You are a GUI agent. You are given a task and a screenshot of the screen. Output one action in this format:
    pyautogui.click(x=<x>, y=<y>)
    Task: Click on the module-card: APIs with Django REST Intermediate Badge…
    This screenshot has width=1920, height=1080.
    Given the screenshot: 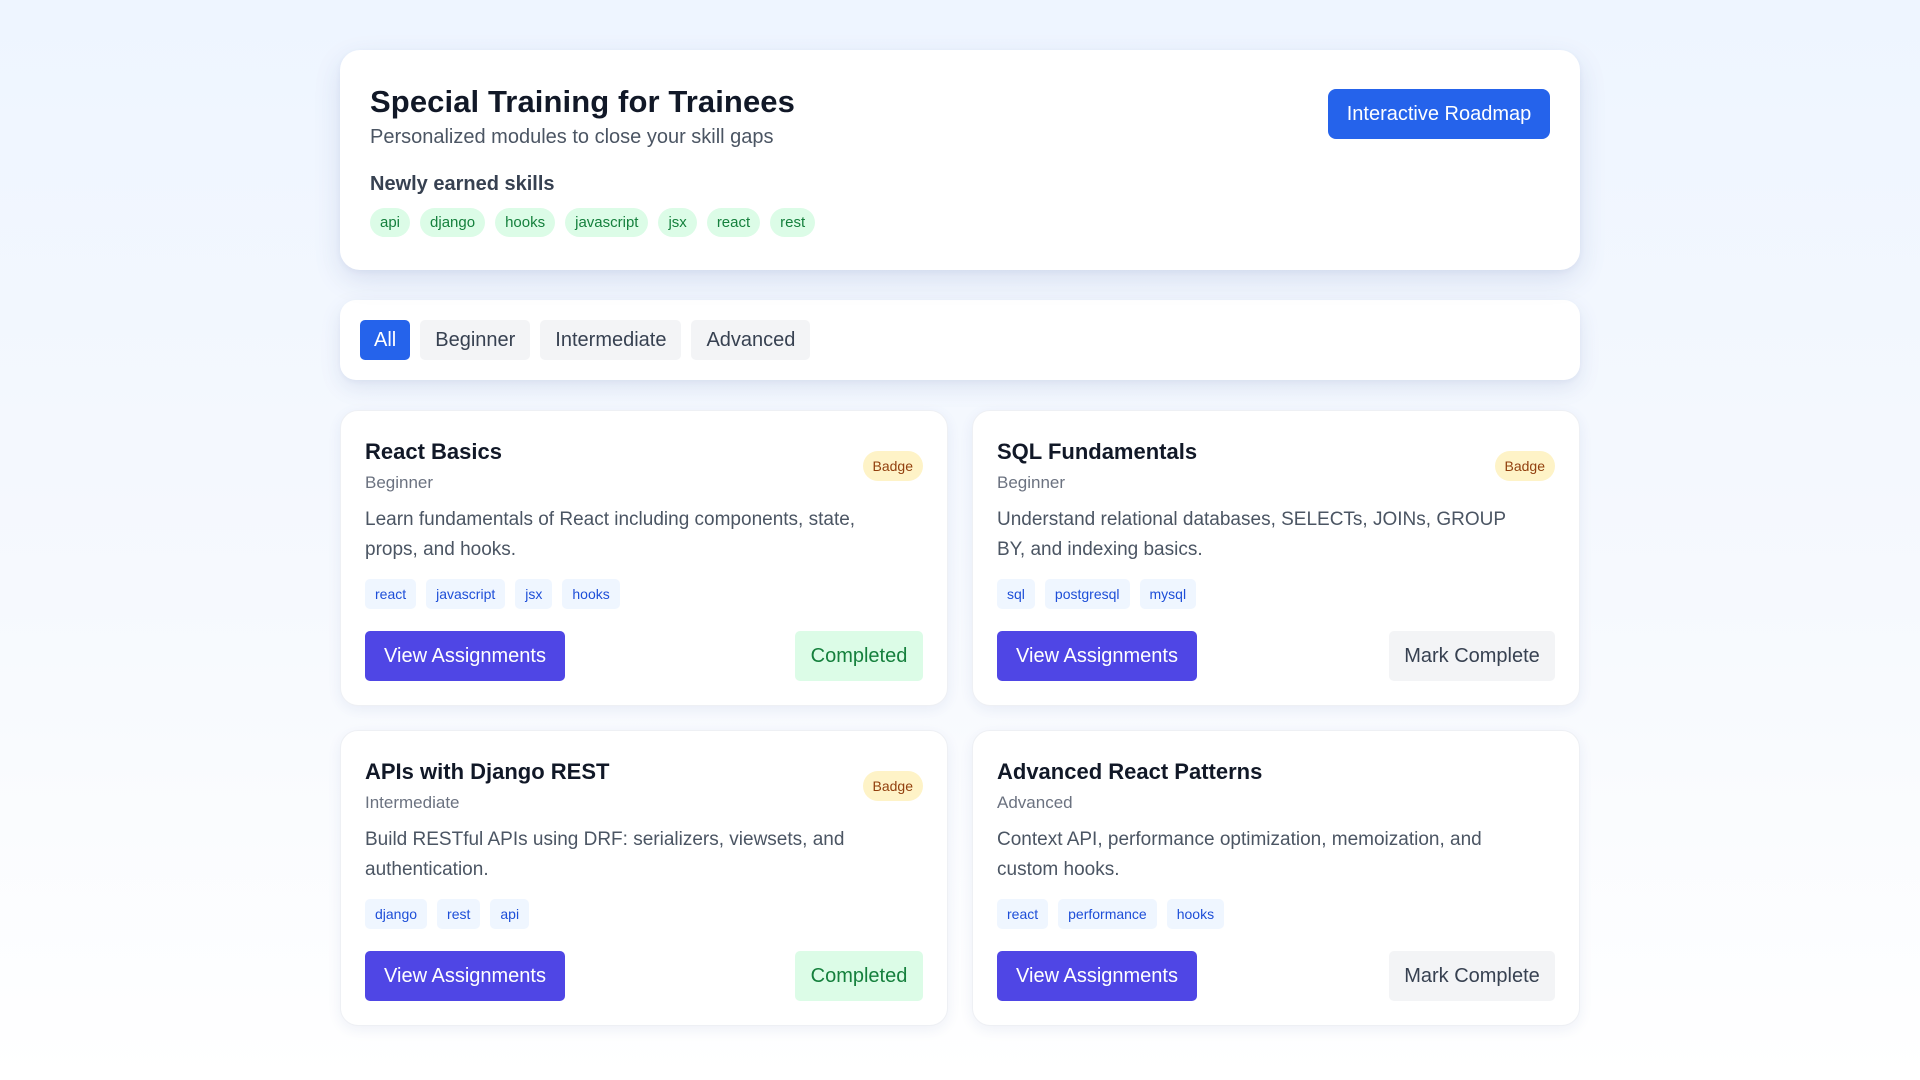 What is the action you would take?
    pyautogui.click(x=644, y=878)
    